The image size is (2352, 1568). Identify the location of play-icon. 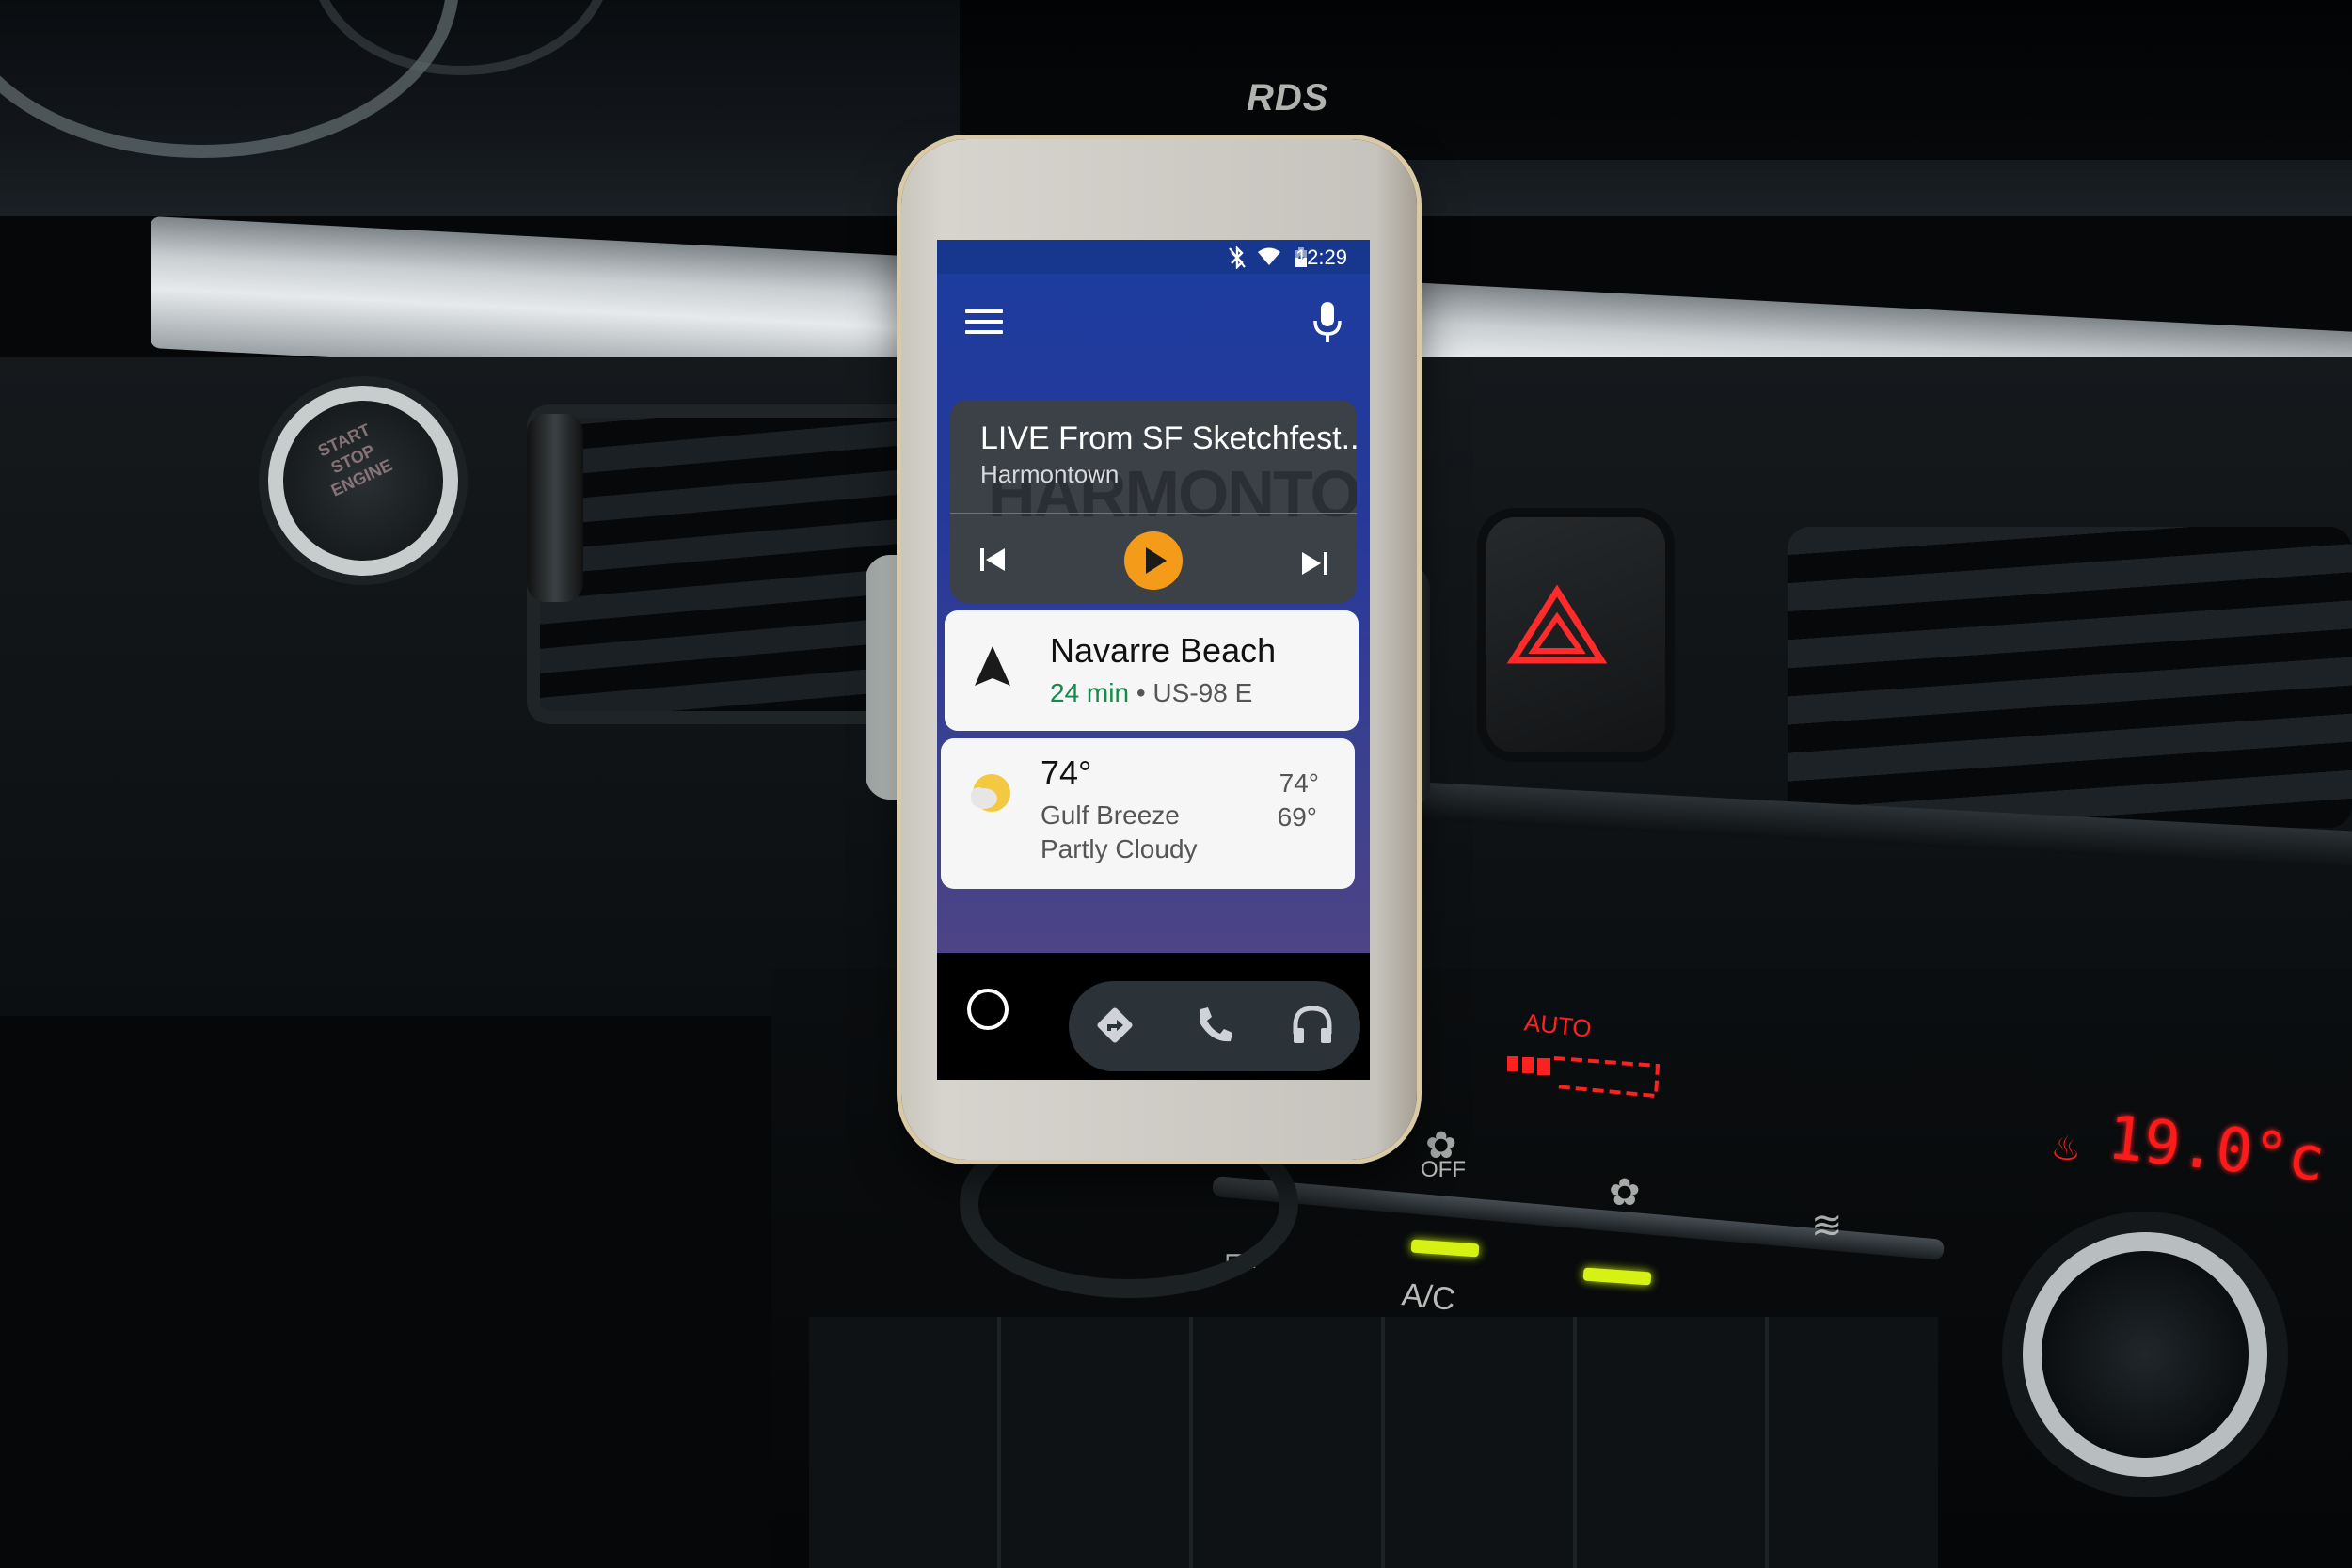
(1156, 561).